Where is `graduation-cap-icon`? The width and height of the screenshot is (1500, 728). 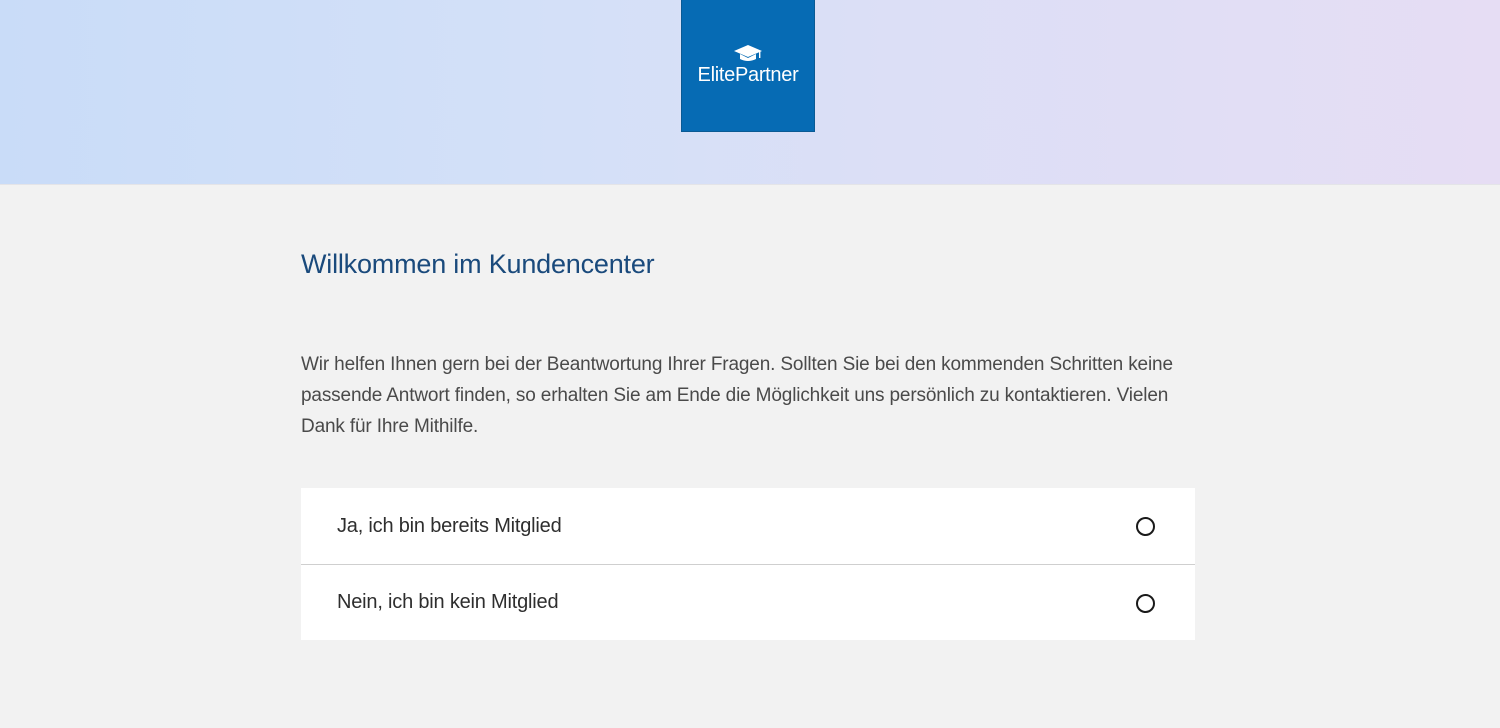
graduation-cap-icon is located at coordinates (748, 53).